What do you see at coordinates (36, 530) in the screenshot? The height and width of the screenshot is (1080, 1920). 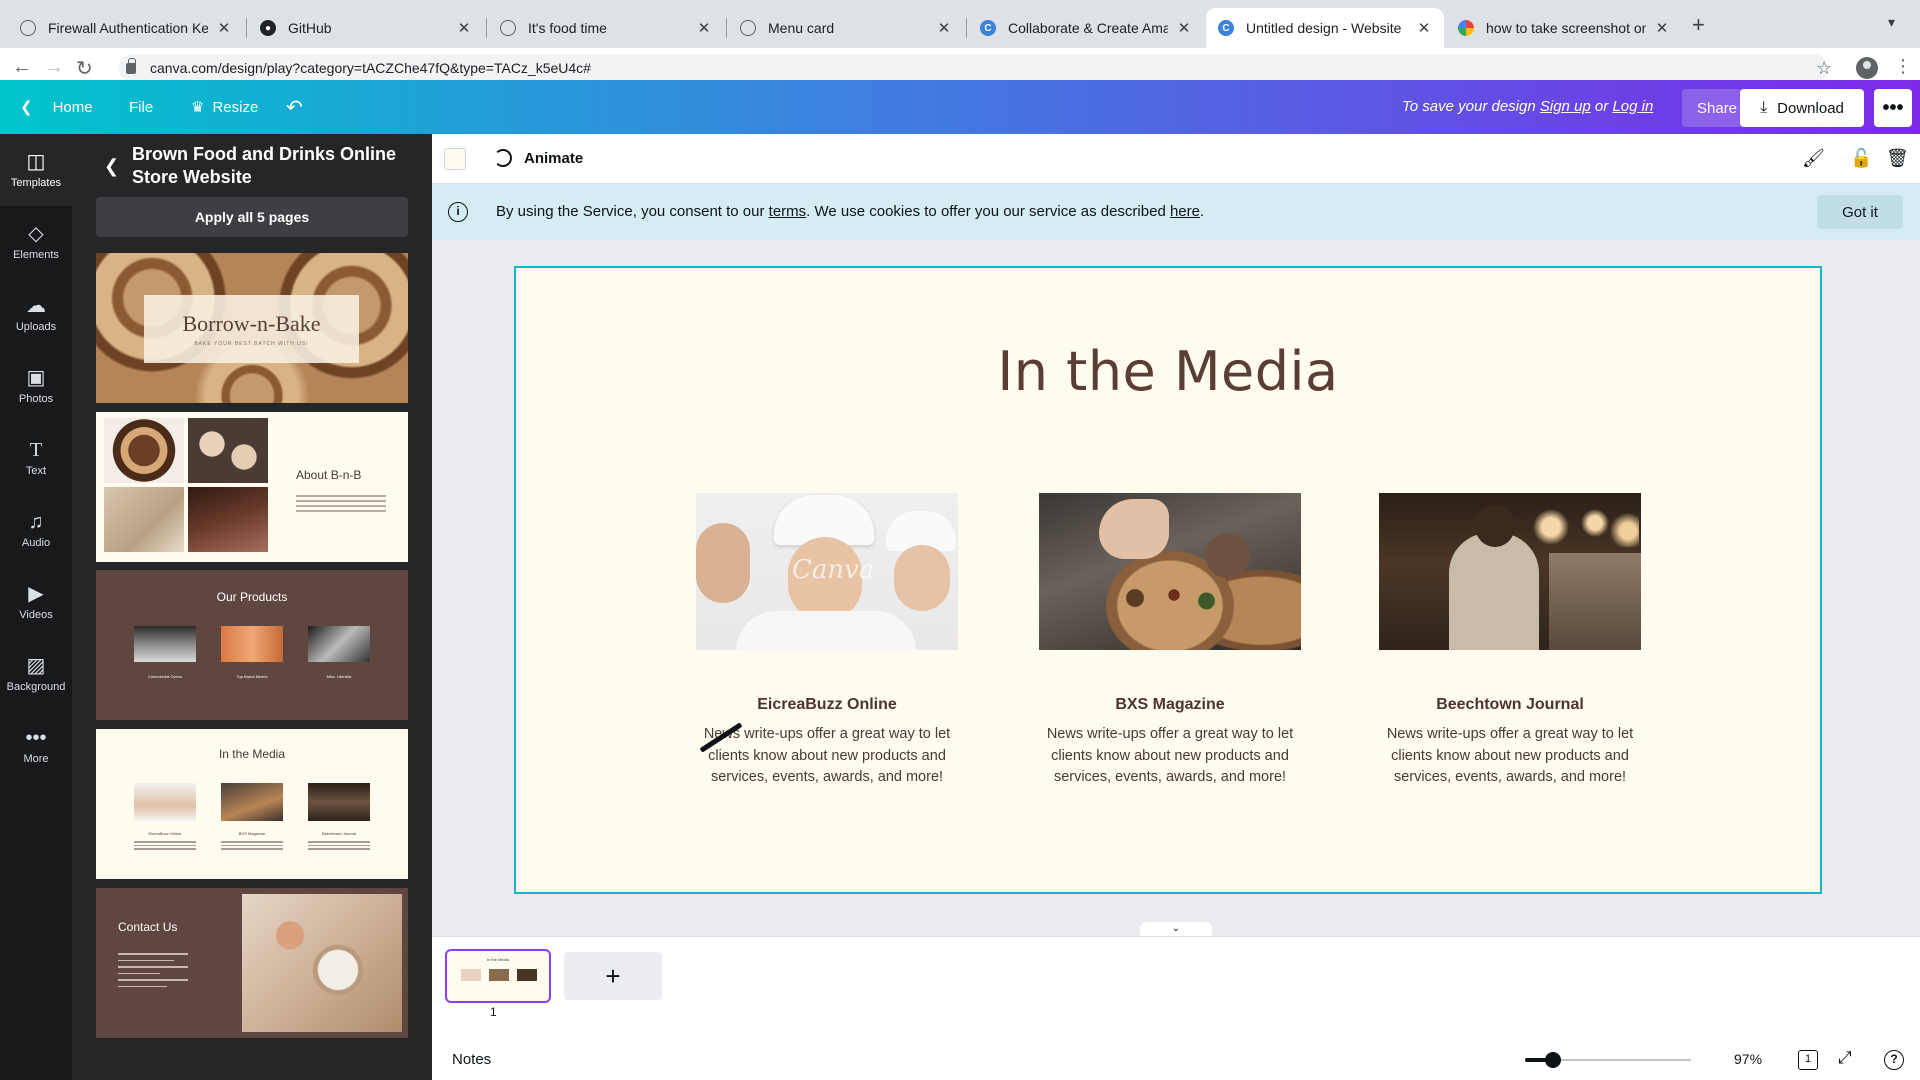 I see `rail-item-audio: ♫ Audio` at bounding box center [36, 530].